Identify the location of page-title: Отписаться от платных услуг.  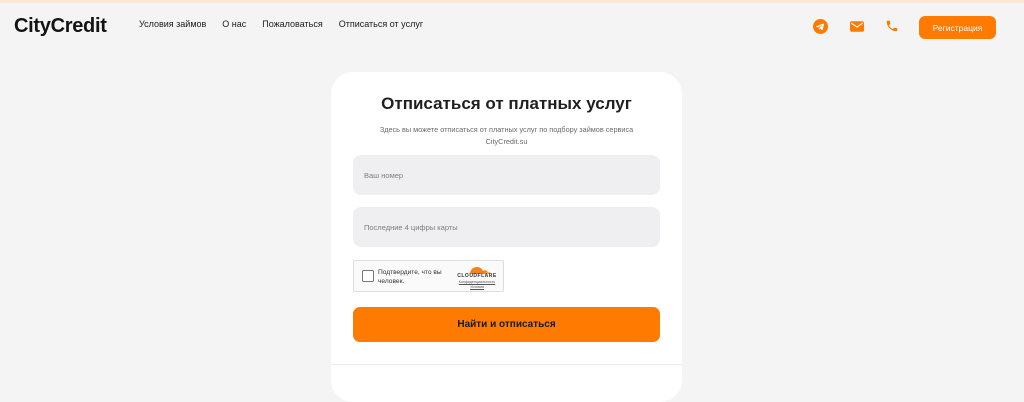
(506, 103).